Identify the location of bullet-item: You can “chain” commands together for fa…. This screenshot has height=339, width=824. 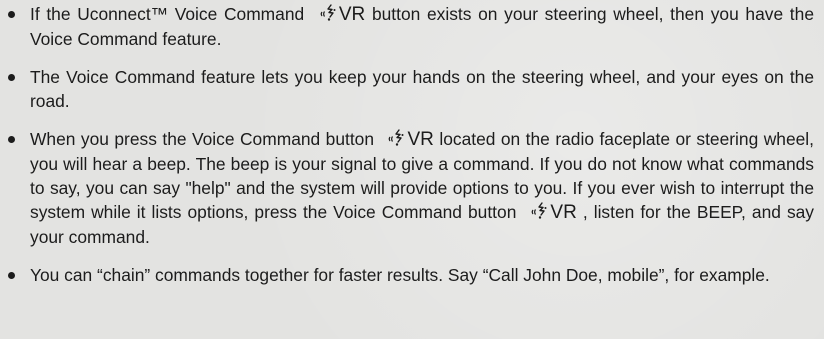
(408, 275).